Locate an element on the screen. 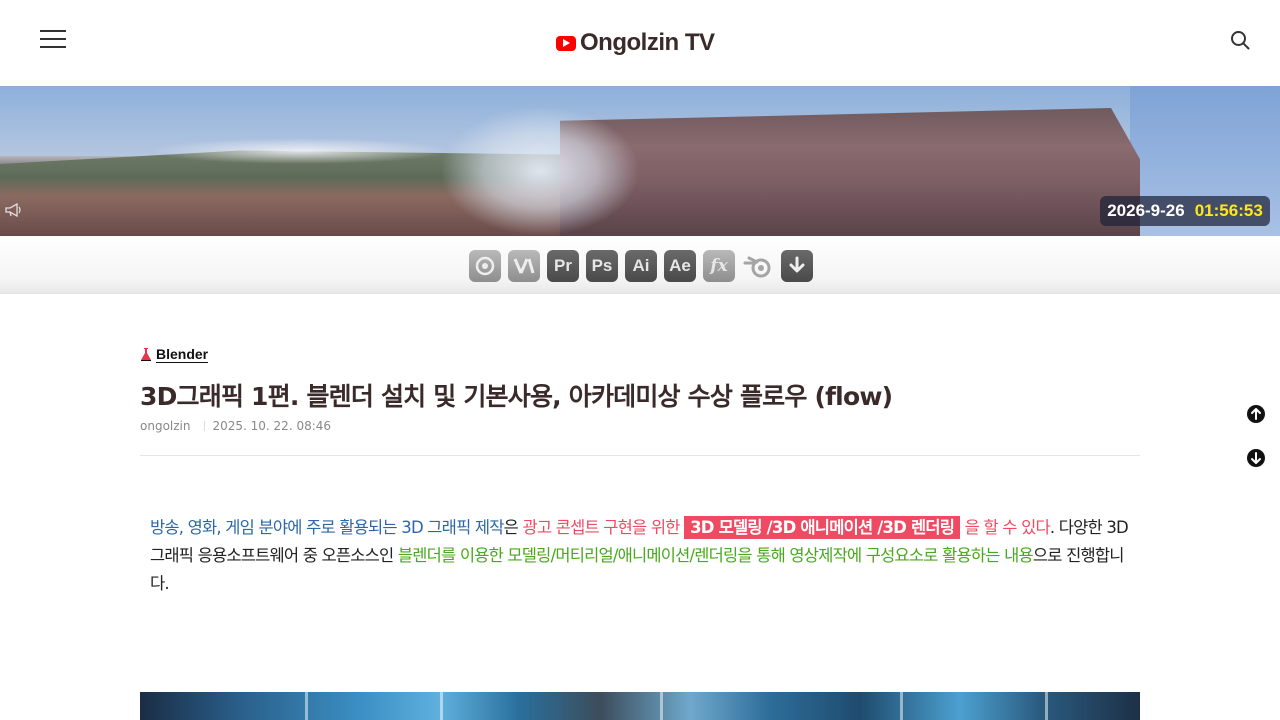 The image size is (1280, 720). post-meta: ongolzin 2025. 10. 22. 08:46 is located at coordinates (235, 426).